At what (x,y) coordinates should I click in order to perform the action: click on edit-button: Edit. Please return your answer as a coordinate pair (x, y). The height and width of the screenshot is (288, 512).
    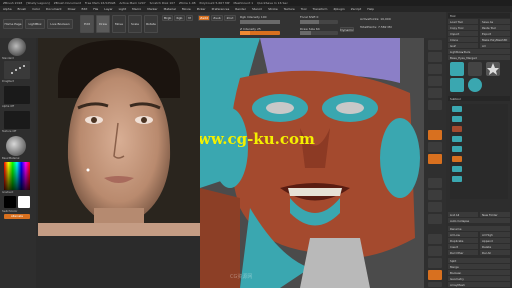
    Looking at the image, I should click on (87, 24).